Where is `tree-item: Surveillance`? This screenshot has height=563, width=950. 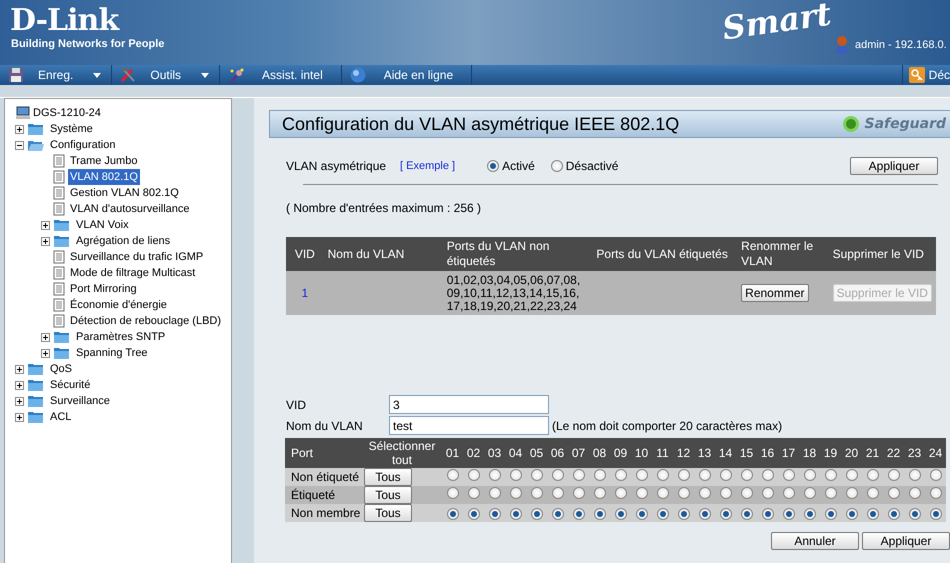
tree-item: Surveillance is located at coordinates (80, 401).